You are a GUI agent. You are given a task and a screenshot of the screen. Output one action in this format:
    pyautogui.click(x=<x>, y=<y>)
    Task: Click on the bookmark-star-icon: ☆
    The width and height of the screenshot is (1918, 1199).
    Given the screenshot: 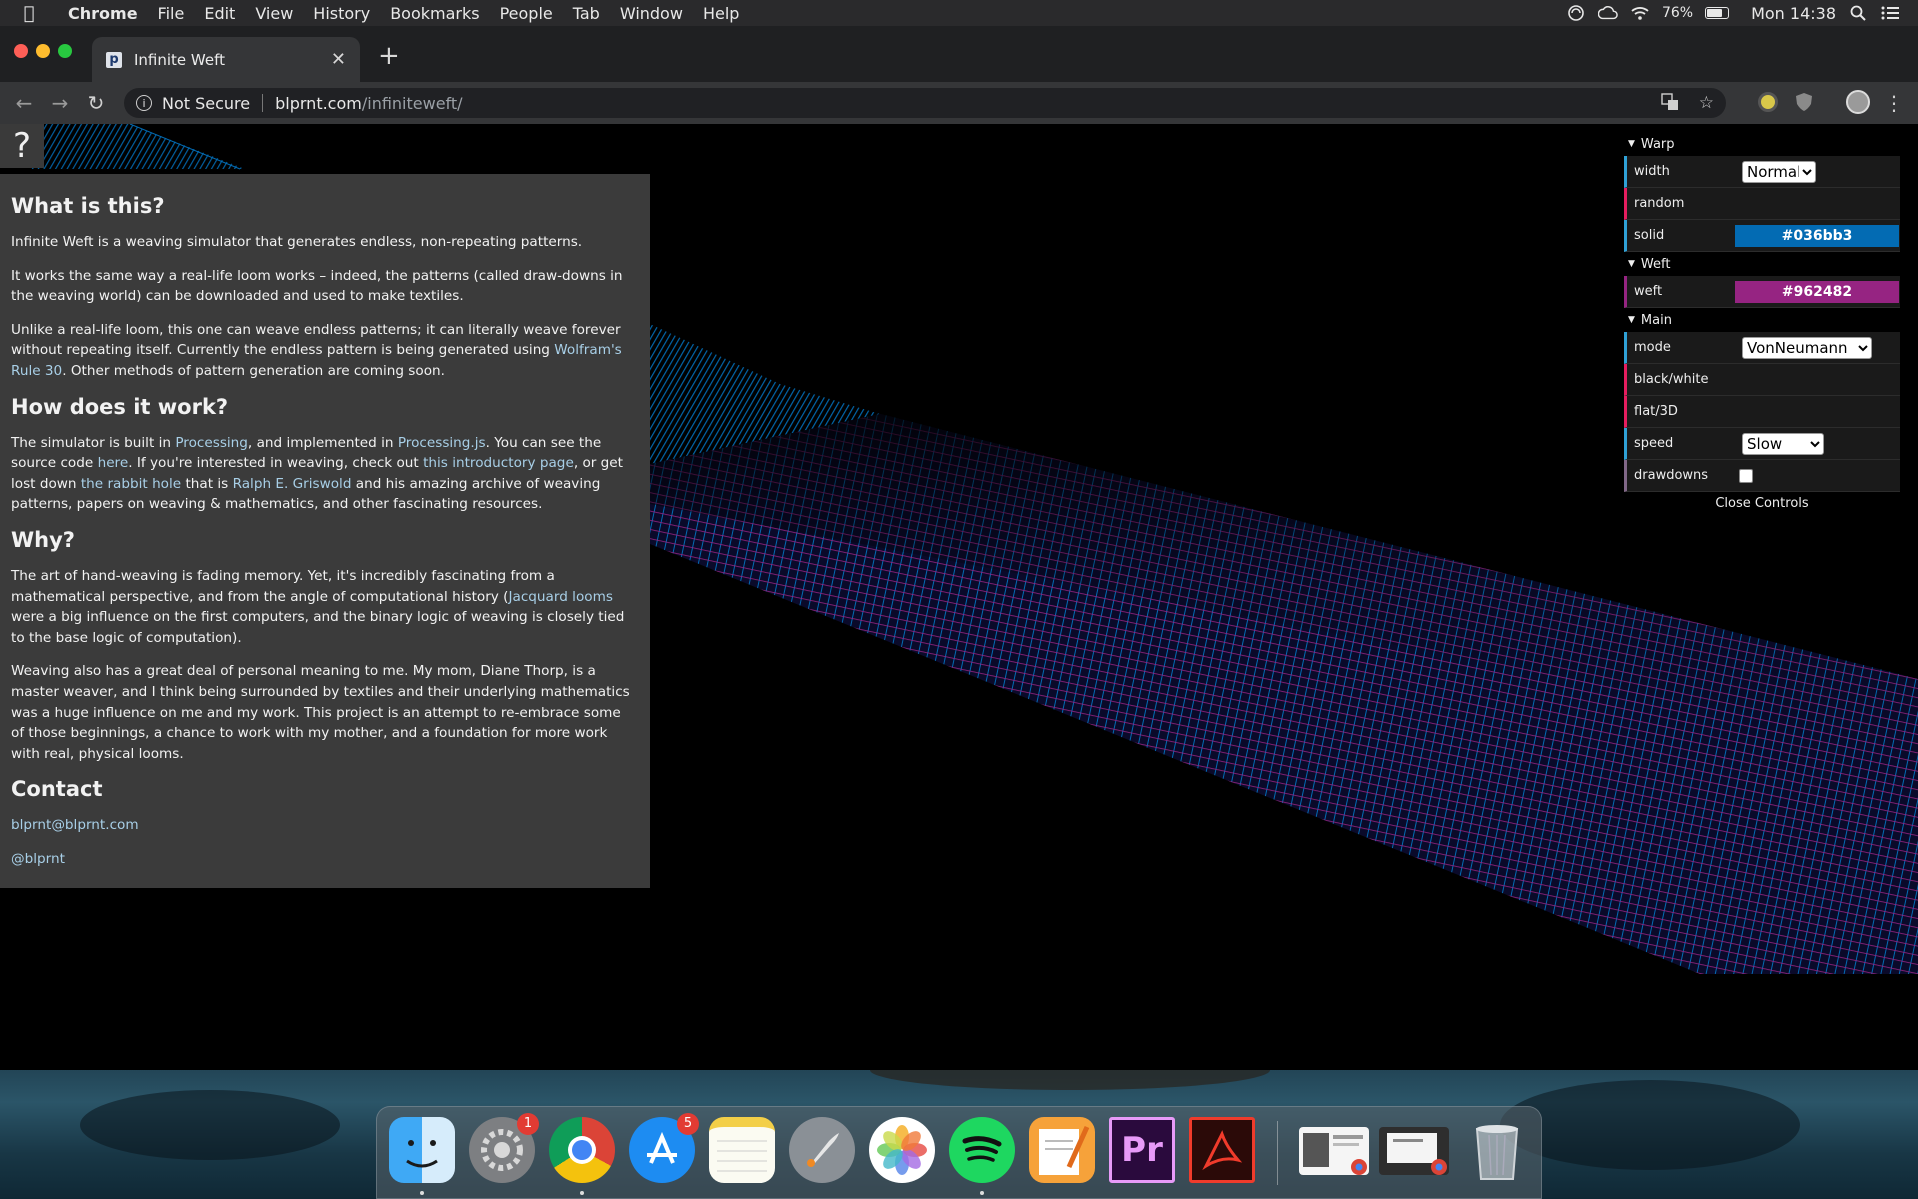 What is the action you would take?
    pyautogui.click(x=1706, y=104)
    